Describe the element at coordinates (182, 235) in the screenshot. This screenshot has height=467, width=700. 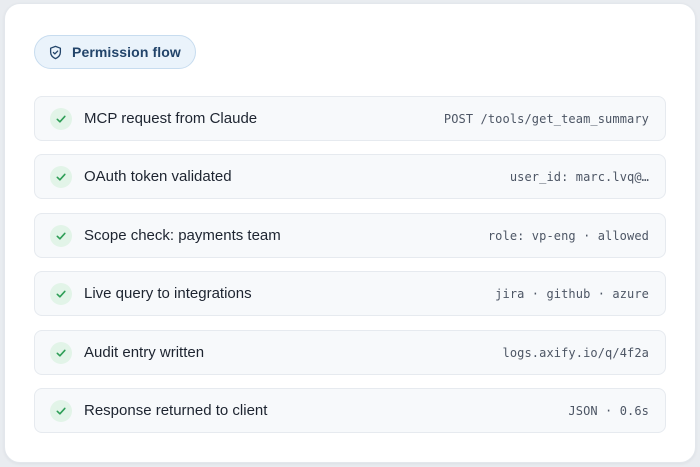
I see `step-title: Scope check: payments team` at that location.